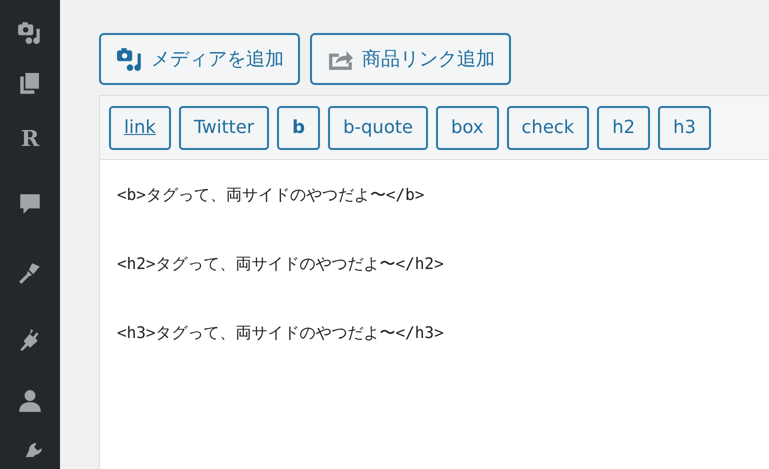  I want to click on quicktag-button: h2, so click(623, 128).